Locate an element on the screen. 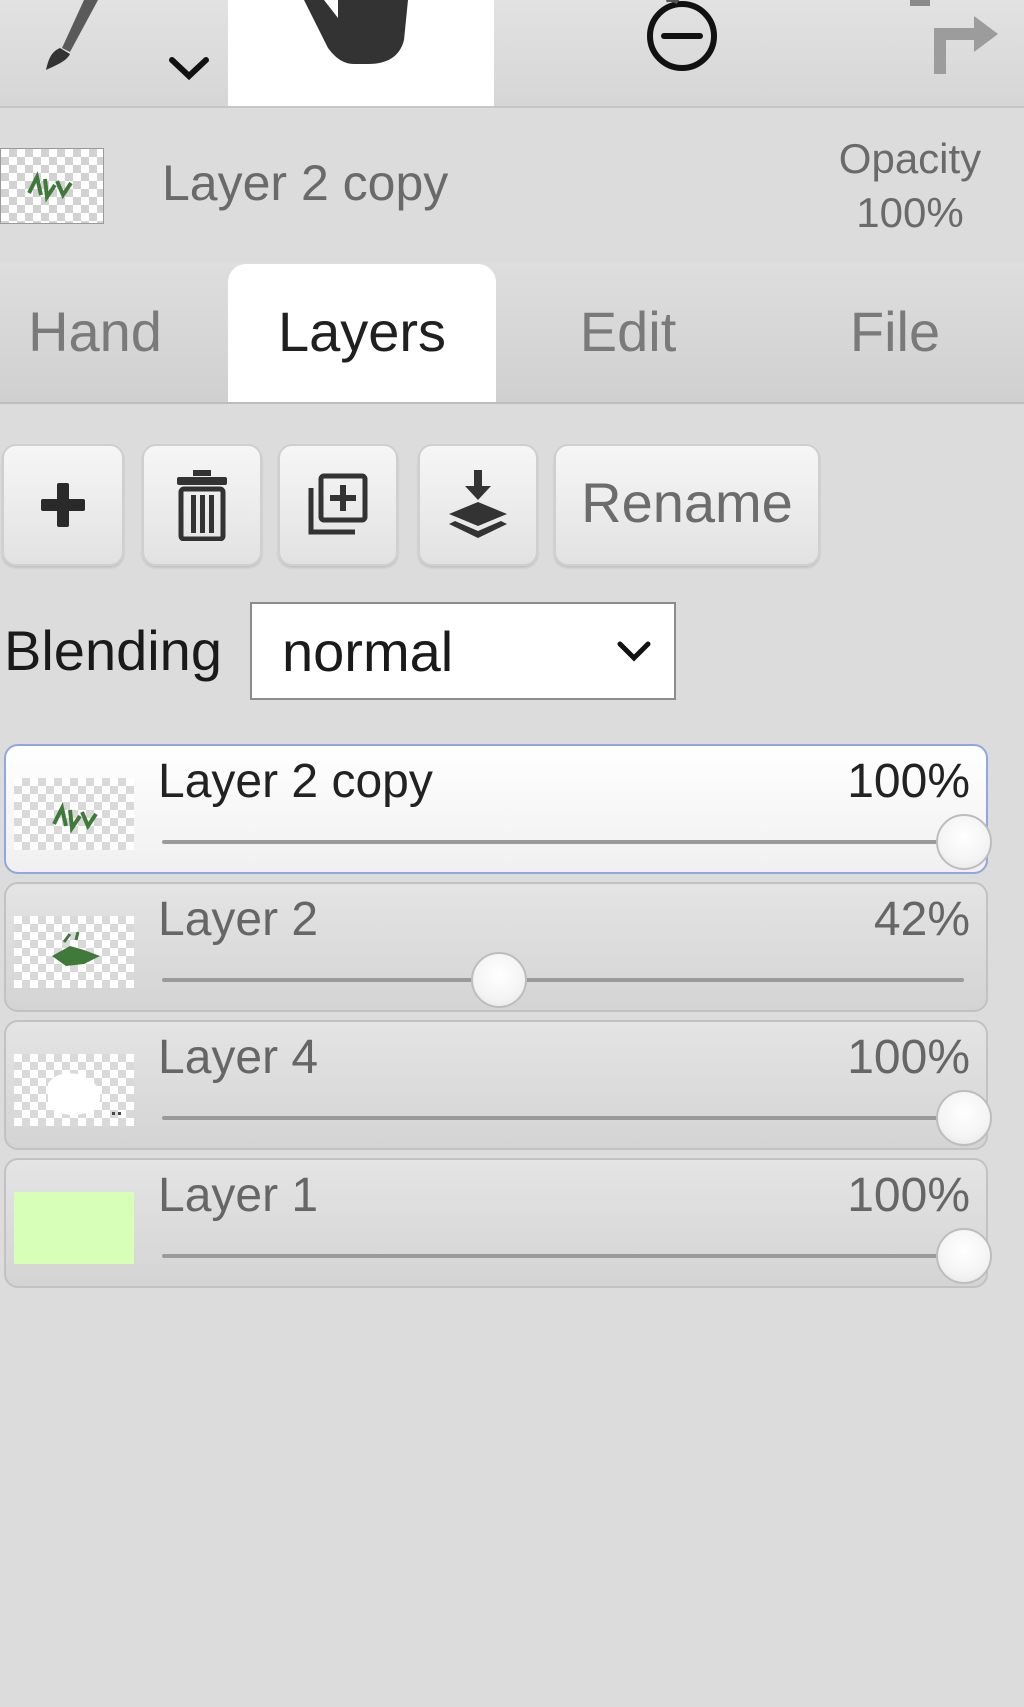 The image size is (1024, 1707). merge-down-button is located at coordinates (478, 505).